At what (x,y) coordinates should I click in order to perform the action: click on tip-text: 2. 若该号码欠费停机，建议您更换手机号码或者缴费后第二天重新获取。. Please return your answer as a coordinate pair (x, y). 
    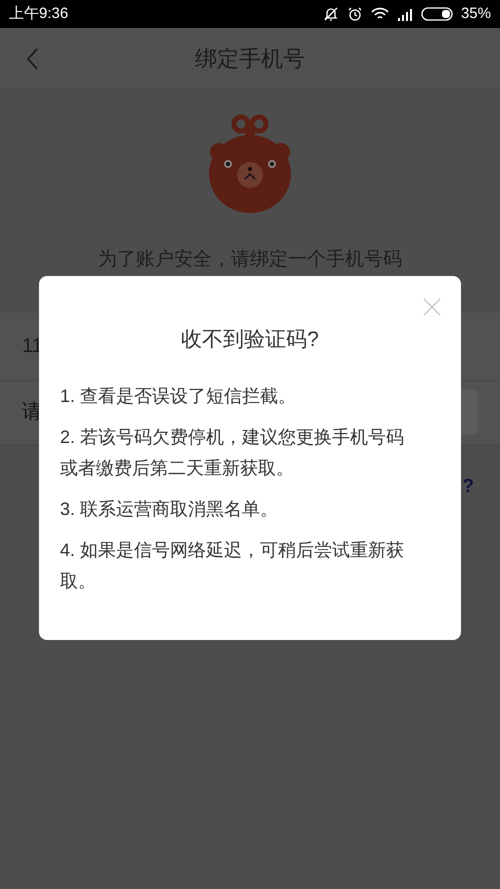
    Looking at the image, I should click on (233, 453).